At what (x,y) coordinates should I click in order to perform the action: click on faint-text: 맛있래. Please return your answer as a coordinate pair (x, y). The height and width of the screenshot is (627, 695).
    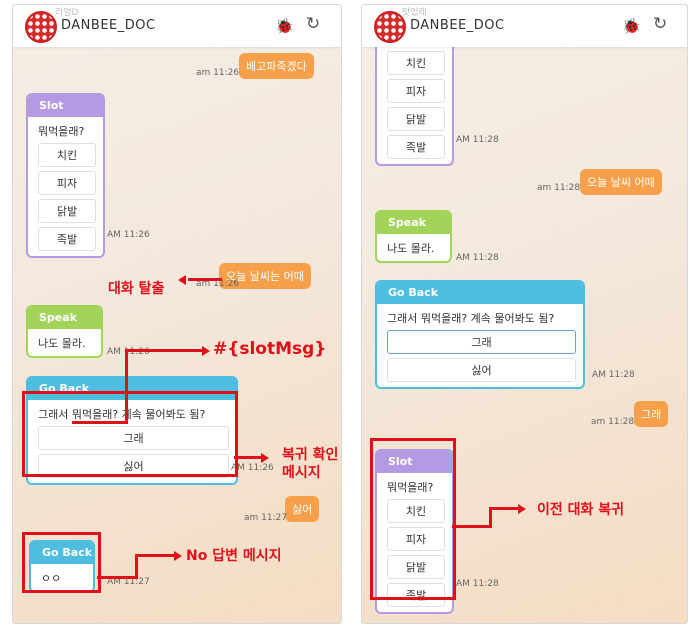
    Looking at the image, I should click on (414, 13).